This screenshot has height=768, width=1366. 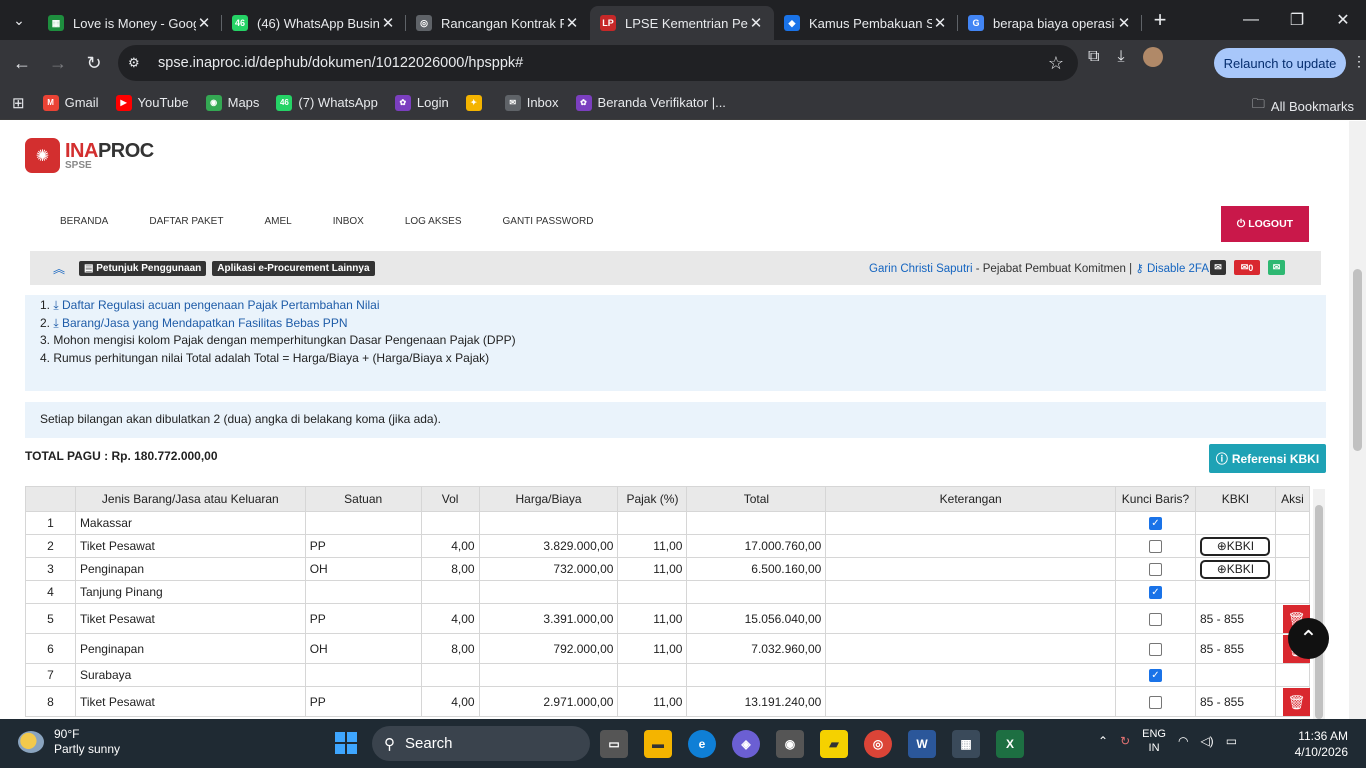 I want to click on scroll-to-top-button: ⌃, so click(x=1308, y=638).